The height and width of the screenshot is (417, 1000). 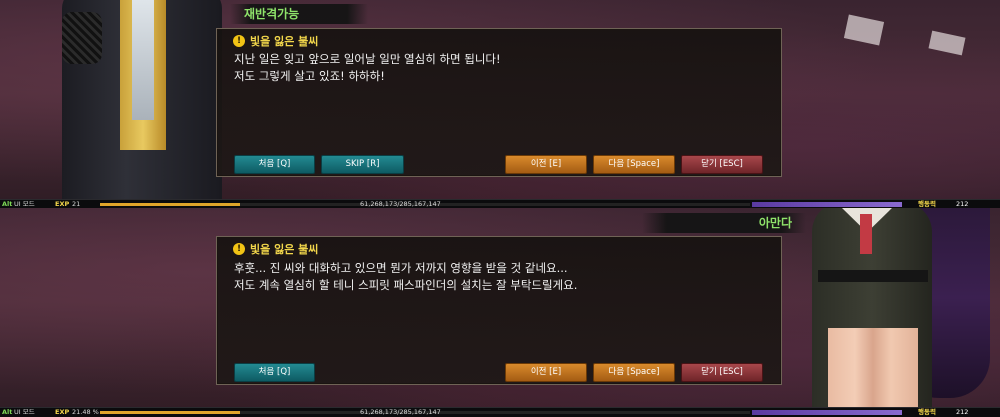 I want to click on speaker-name-tag: 아만다, so click(x=724, y=223).